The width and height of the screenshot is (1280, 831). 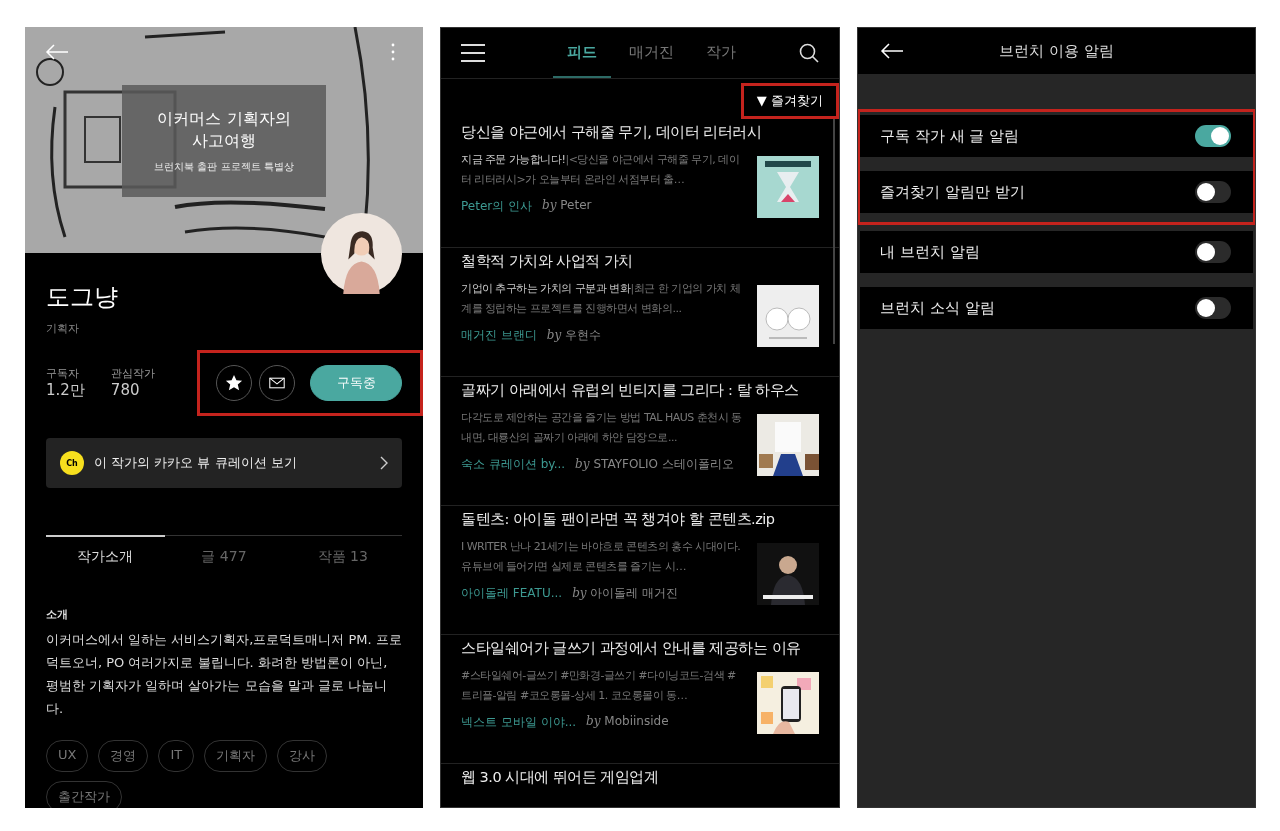 What do you see at coordinates (627, 722) in the screenshot?
I see `author-byline: by Mobiinside` at bounding box center [627, 722].